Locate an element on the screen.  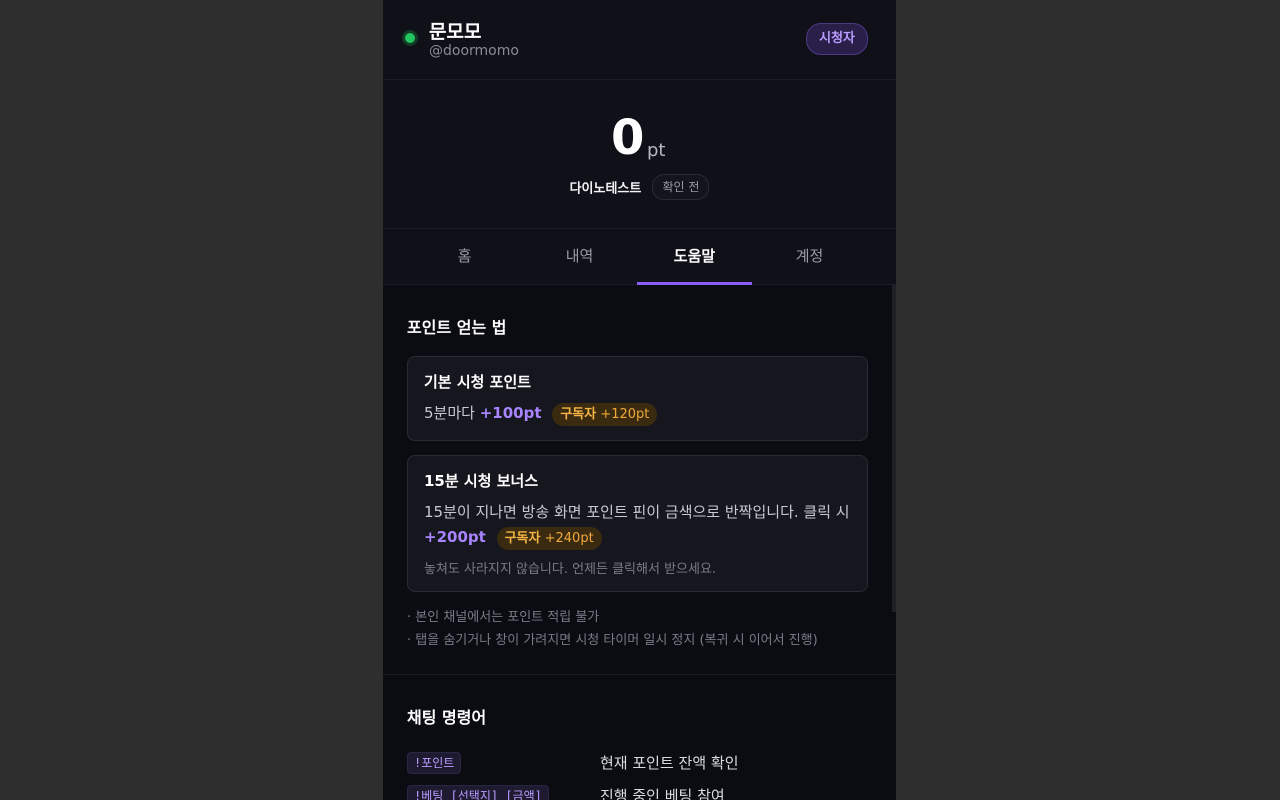
channel-row: 다이노테스트 확인 전 is located at coordinates (639, 187).